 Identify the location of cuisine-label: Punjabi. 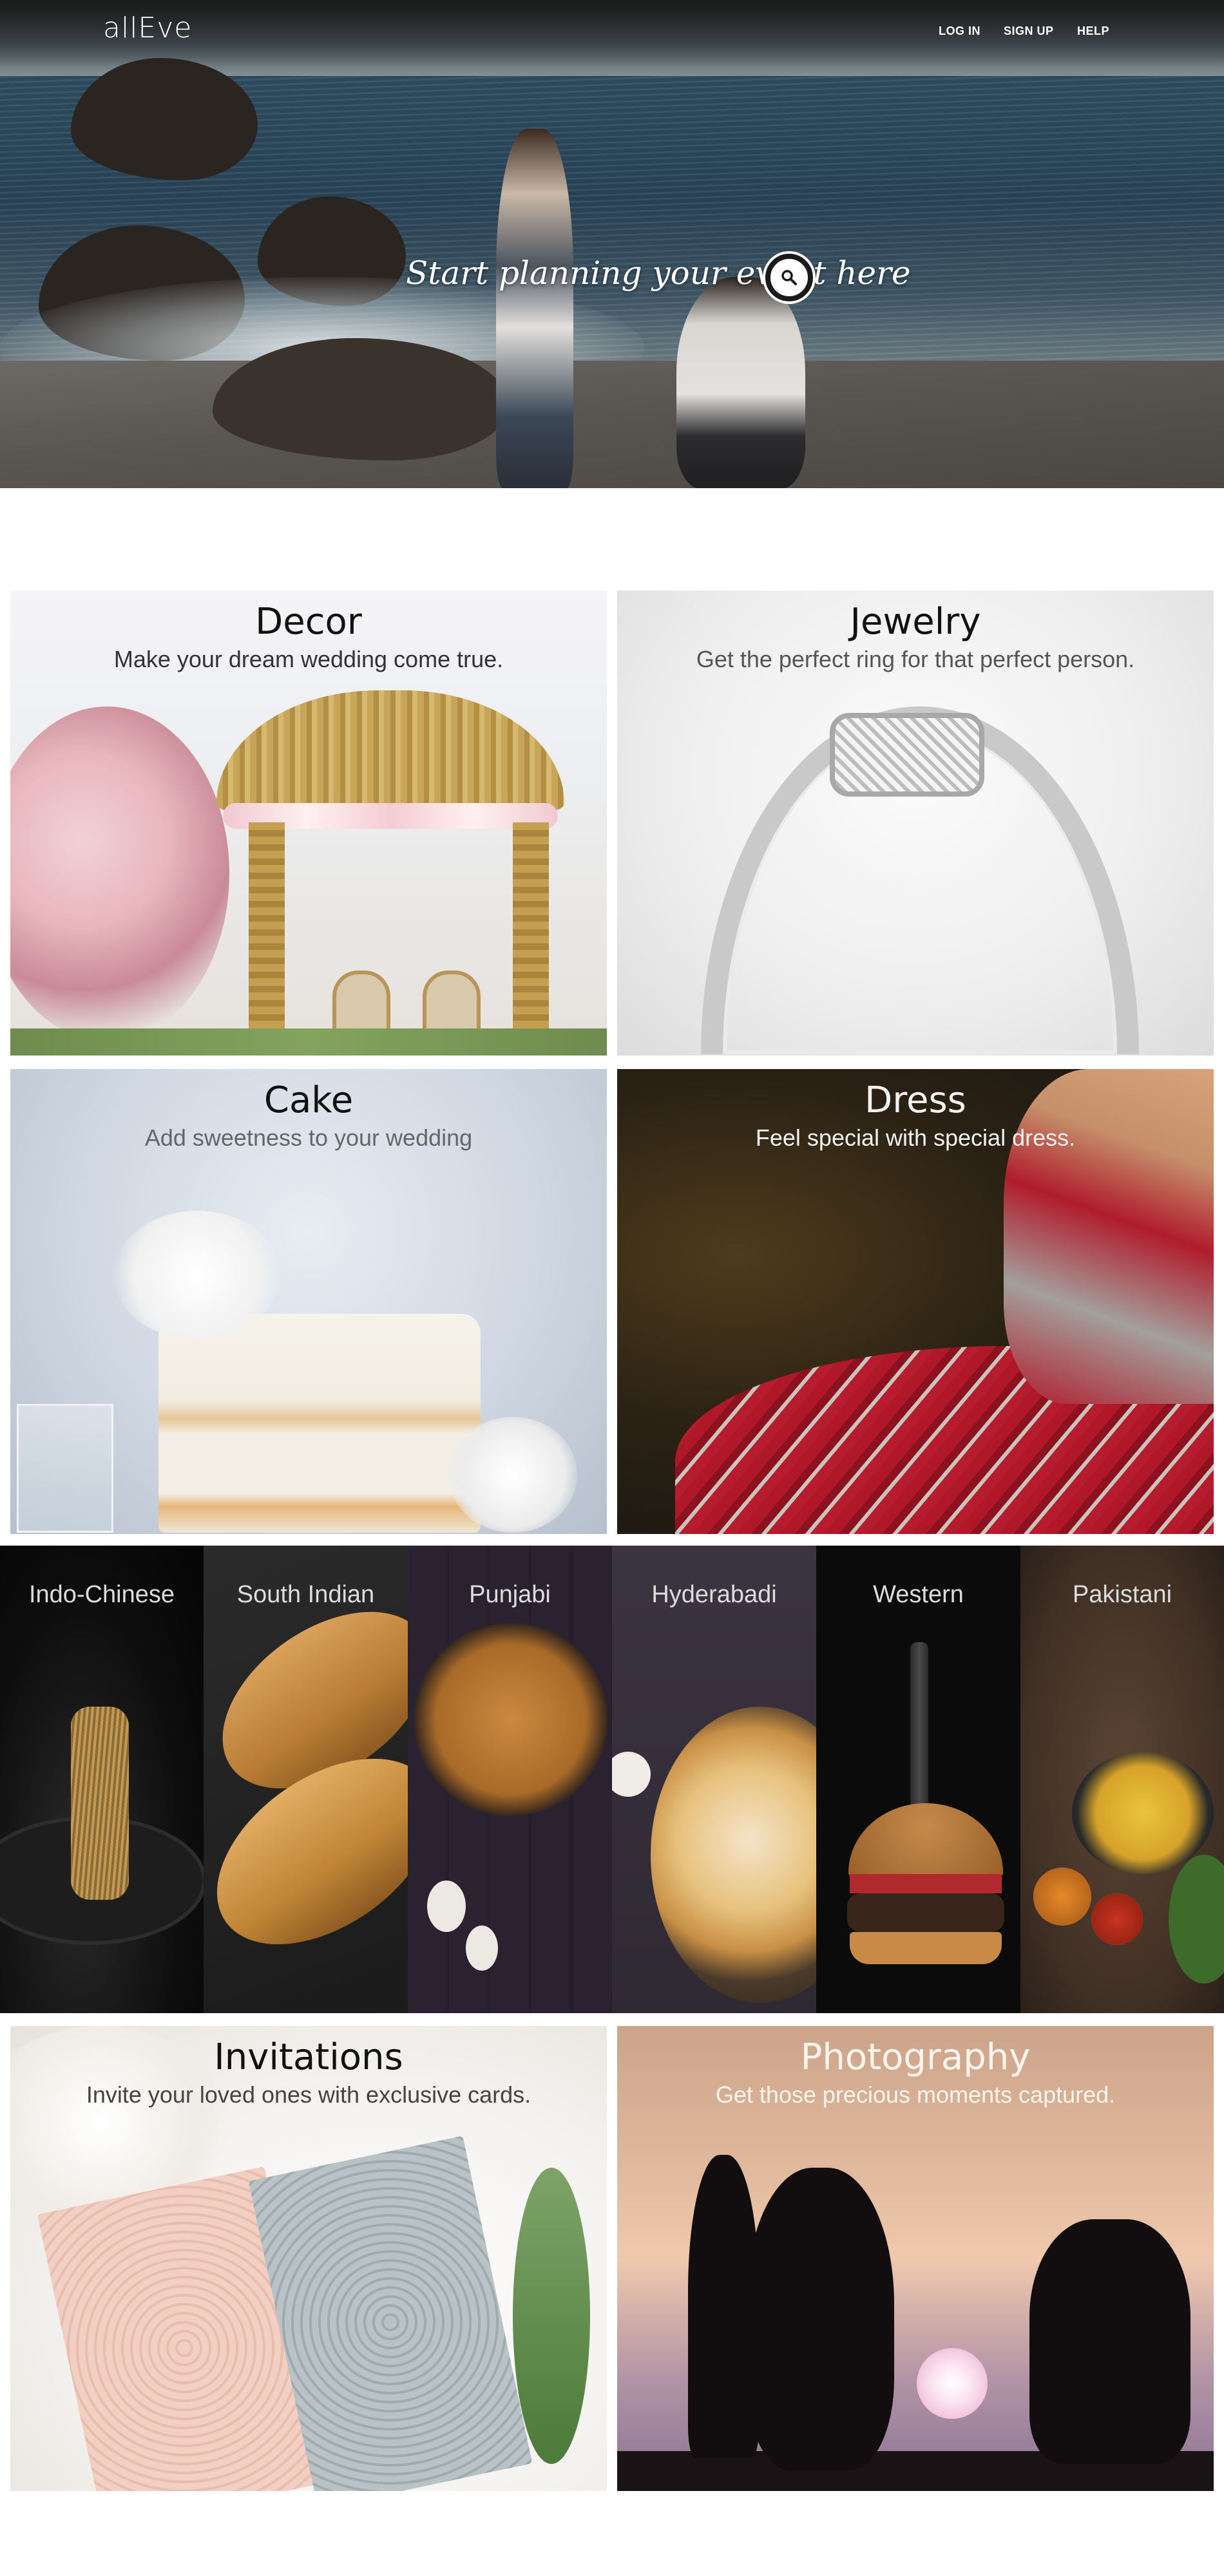
(510, 1595).